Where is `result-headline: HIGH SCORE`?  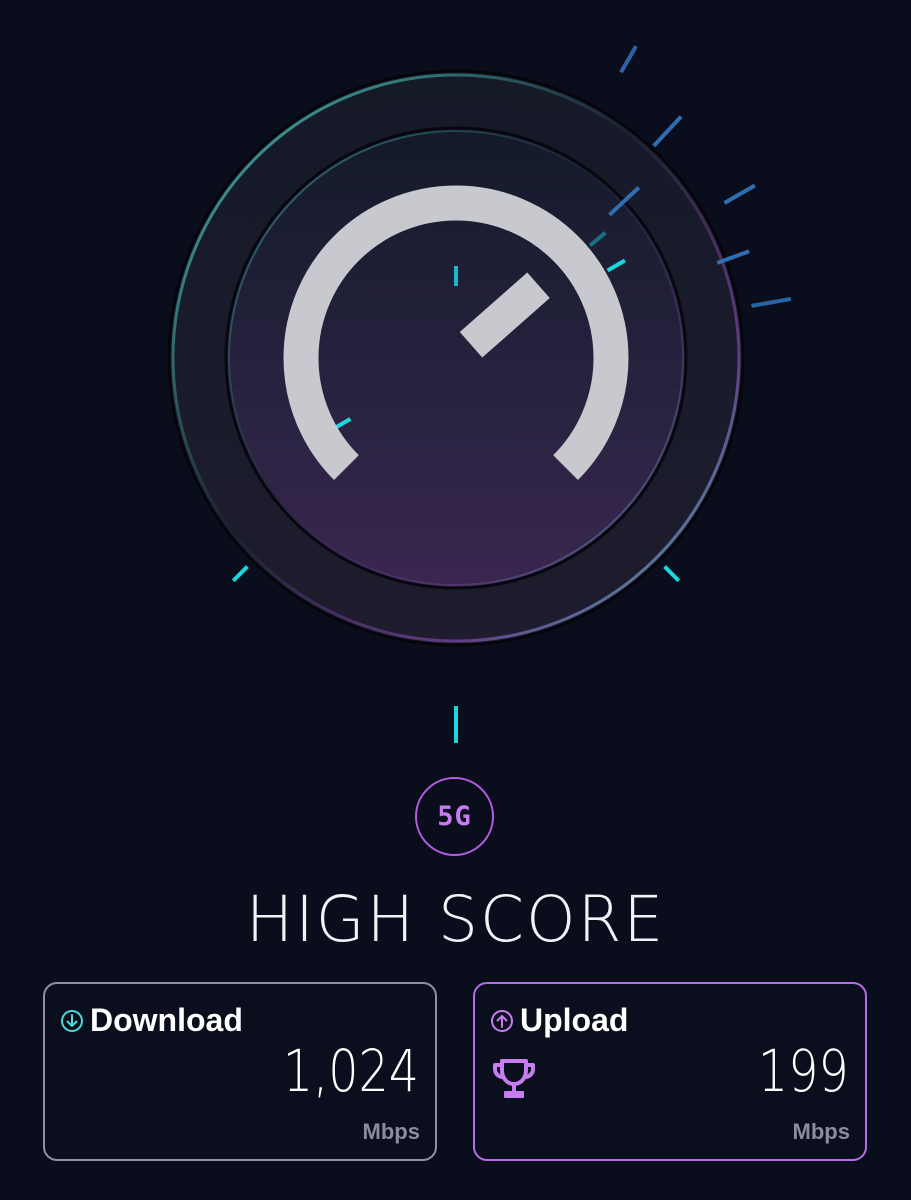 result-headline: HIGH SCORE is located at coordinates (455, 919).